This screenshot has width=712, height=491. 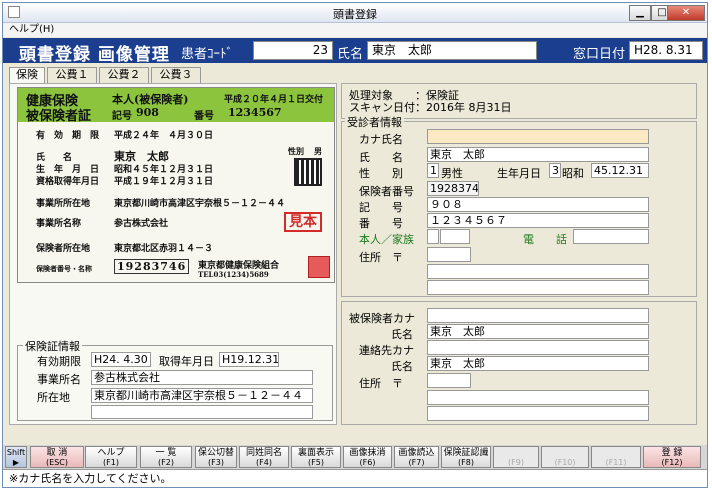 What do you see at coordinates (666, 50) in the screenshot?
I see `reception-date-field: H28. 8.31` at bounding box center [666, 50].